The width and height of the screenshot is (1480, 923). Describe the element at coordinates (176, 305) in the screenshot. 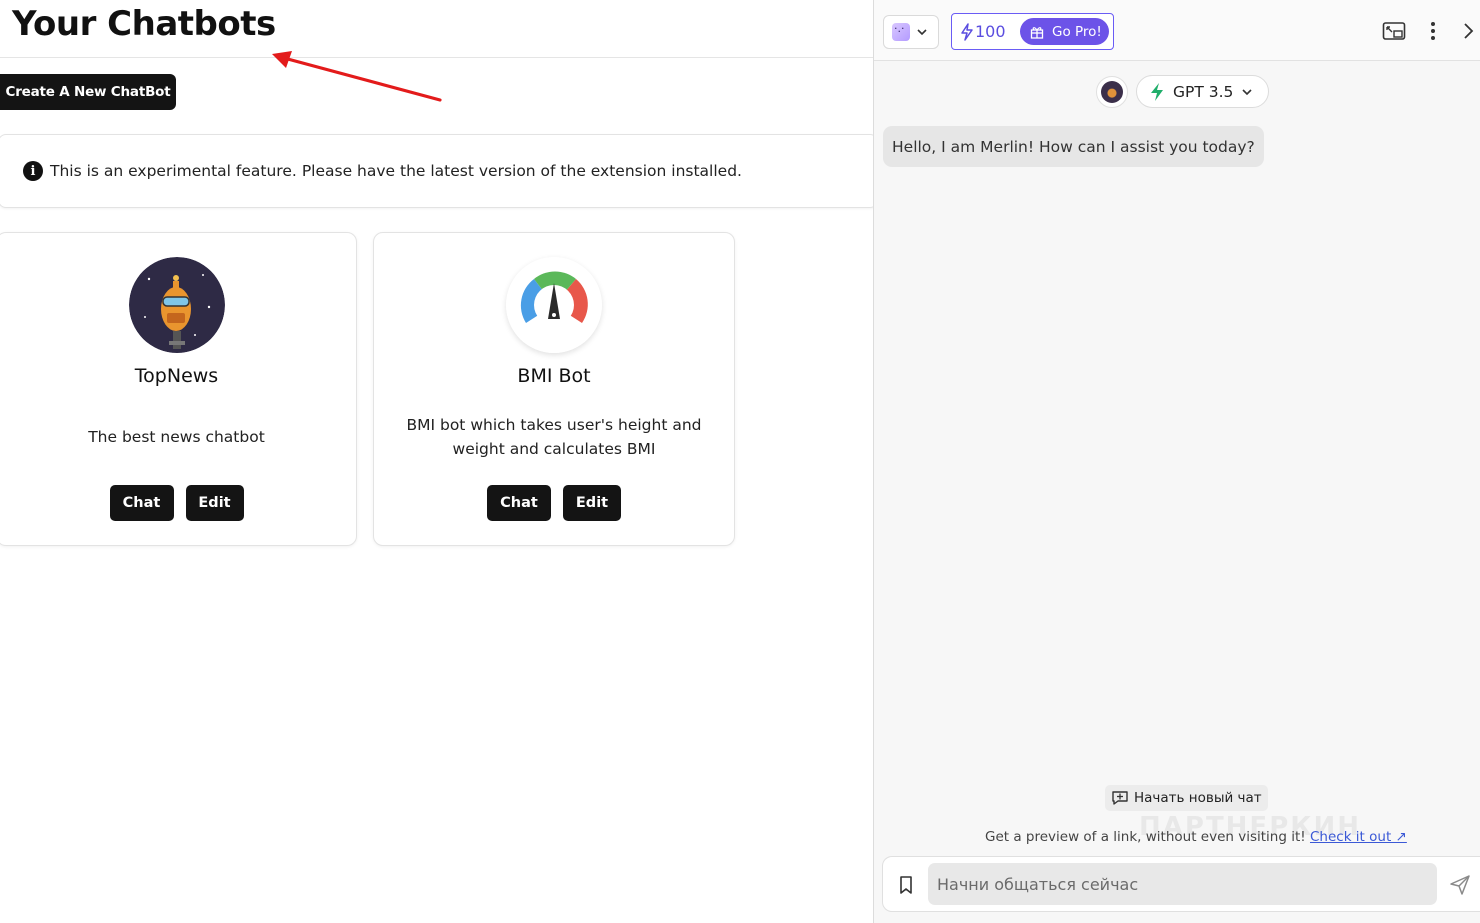

I see `robot-news-avatar` at that location.